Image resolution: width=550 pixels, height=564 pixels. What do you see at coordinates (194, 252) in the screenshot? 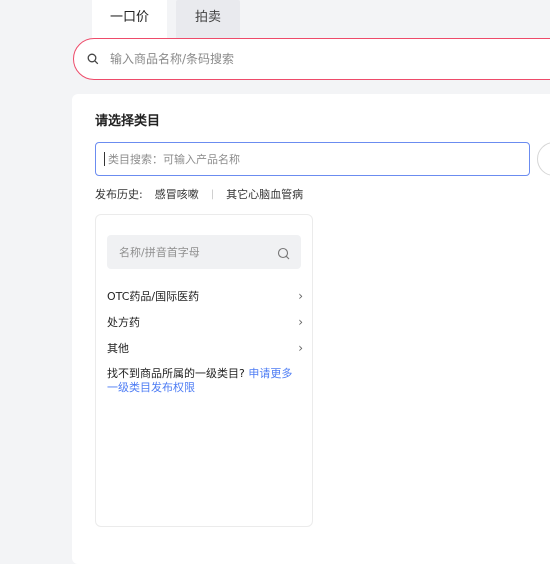
I see `level1-search-input` at bounding box center [194, 252].